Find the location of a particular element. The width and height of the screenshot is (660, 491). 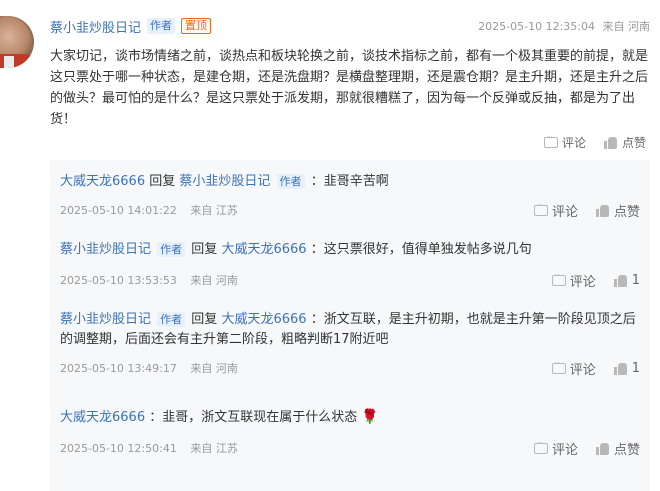

reply-content: ：这只票很好，值得单独发帖多说几句 is located at coordinates (421, 249).